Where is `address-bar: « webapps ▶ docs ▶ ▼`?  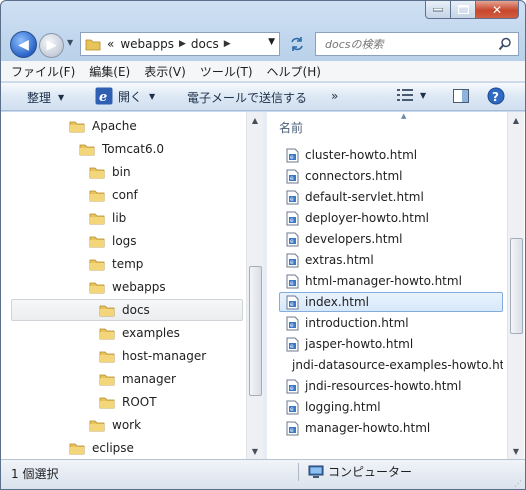 address-bar: « webapps ▶ docs ▶ ▼ is located at coordinates (180, 44).